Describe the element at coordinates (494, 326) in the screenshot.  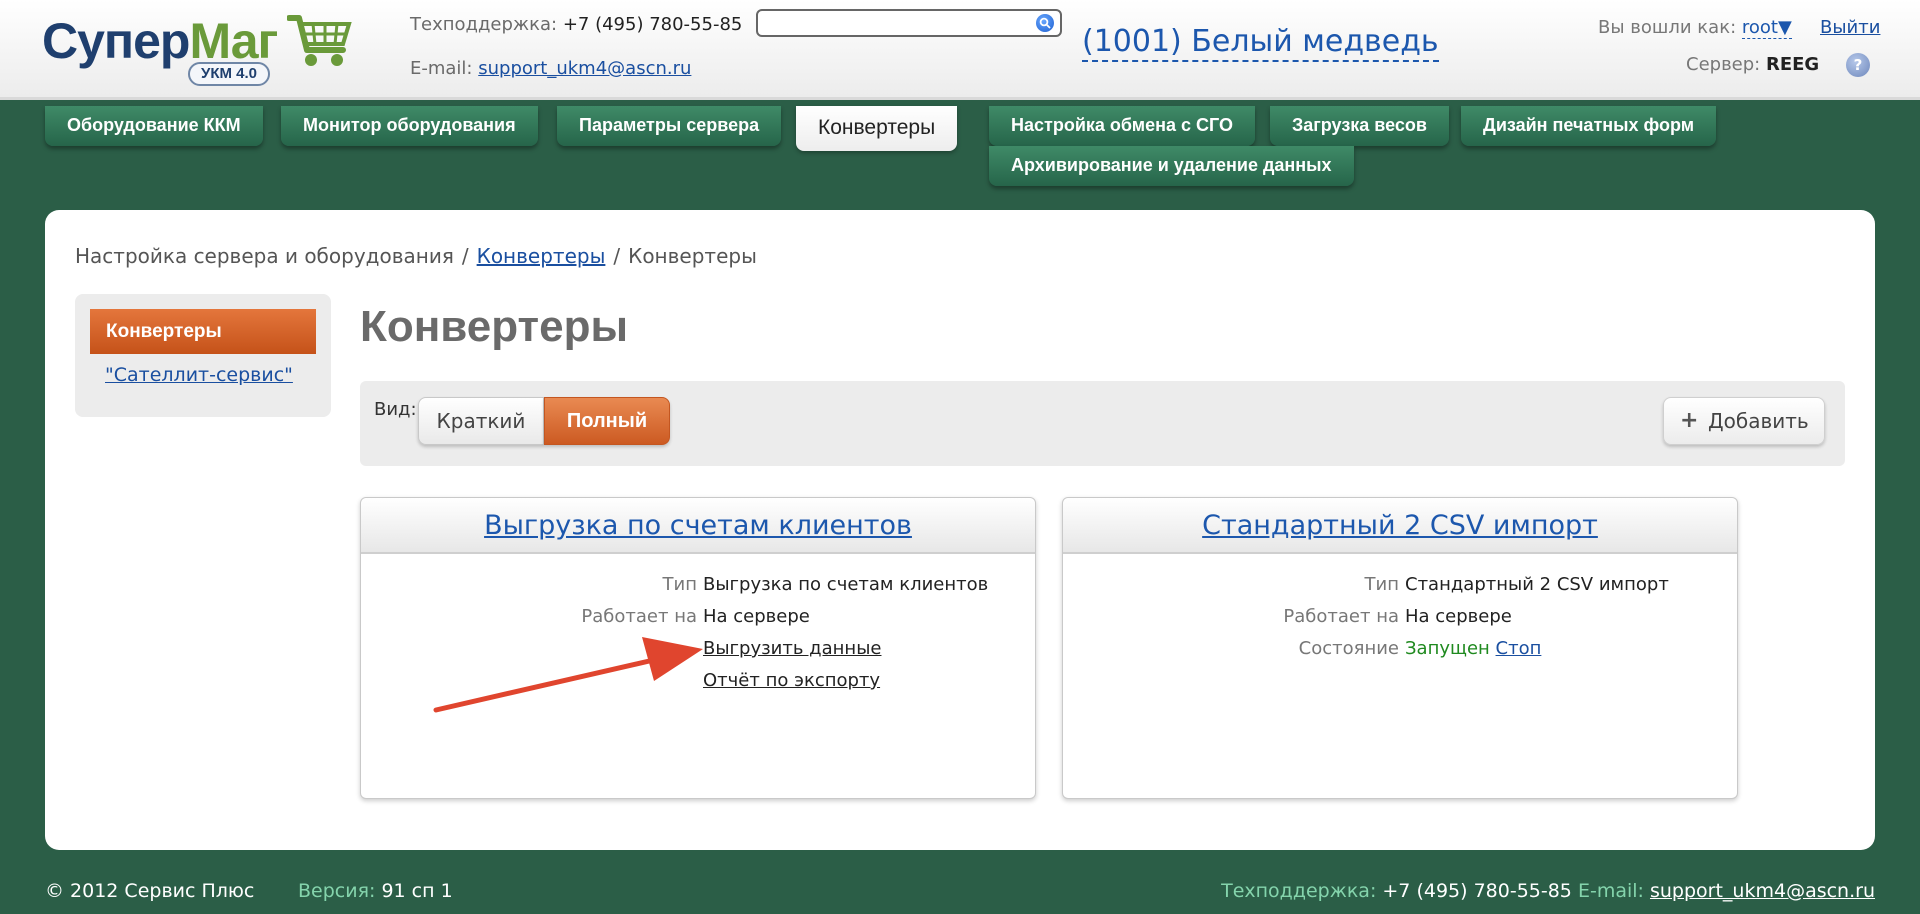
I see `page-title: Конвертеры` at that location.